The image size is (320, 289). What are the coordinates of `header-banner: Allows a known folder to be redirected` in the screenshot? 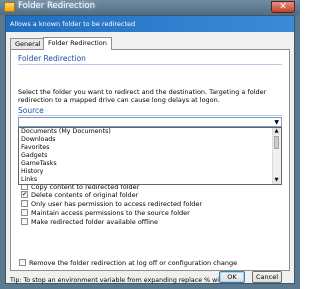 It's located at (150, 24).